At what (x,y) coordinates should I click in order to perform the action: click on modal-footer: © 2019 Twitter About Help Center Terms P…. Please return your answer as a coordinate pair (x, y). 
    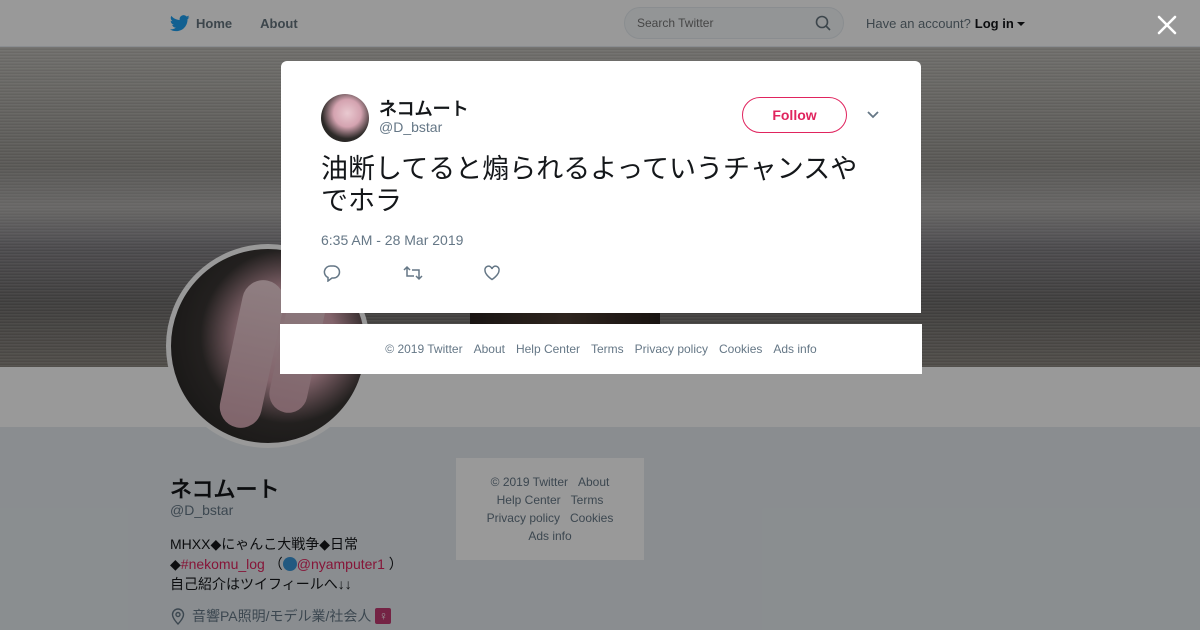
    Looking at the image, I should click on (601, 349).